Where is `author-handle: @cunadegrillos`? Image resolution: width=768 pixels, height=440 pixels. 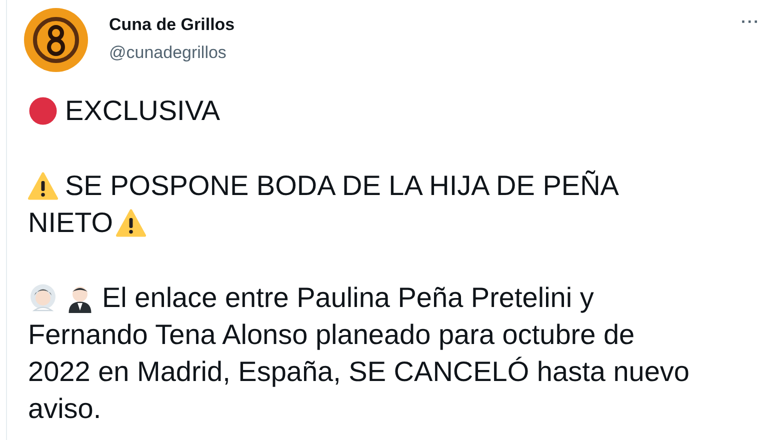
author-handle: @cunadegrillos is located at coordinates (423, 53).